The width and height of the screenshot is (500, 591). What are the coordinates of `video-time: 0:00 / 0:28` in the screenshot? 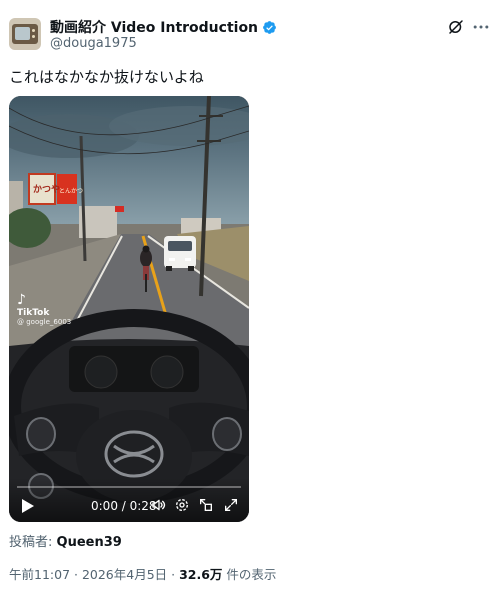 It's located at (124, 506).